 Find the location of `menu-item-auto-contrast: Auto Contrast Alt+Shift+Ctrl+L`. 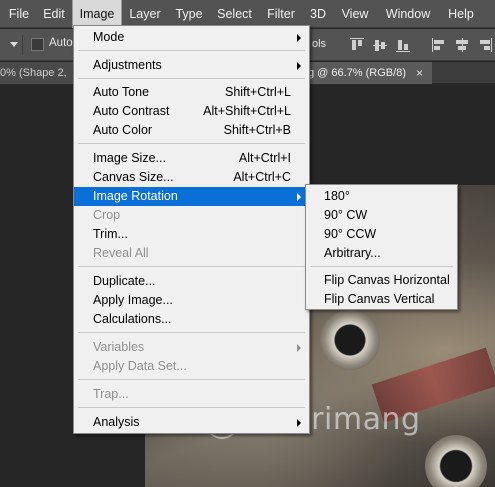

menu-item-auto-contrast: Auto Contrast Alt+Shift+Ctrl+L is located at coordinates (191, 111).